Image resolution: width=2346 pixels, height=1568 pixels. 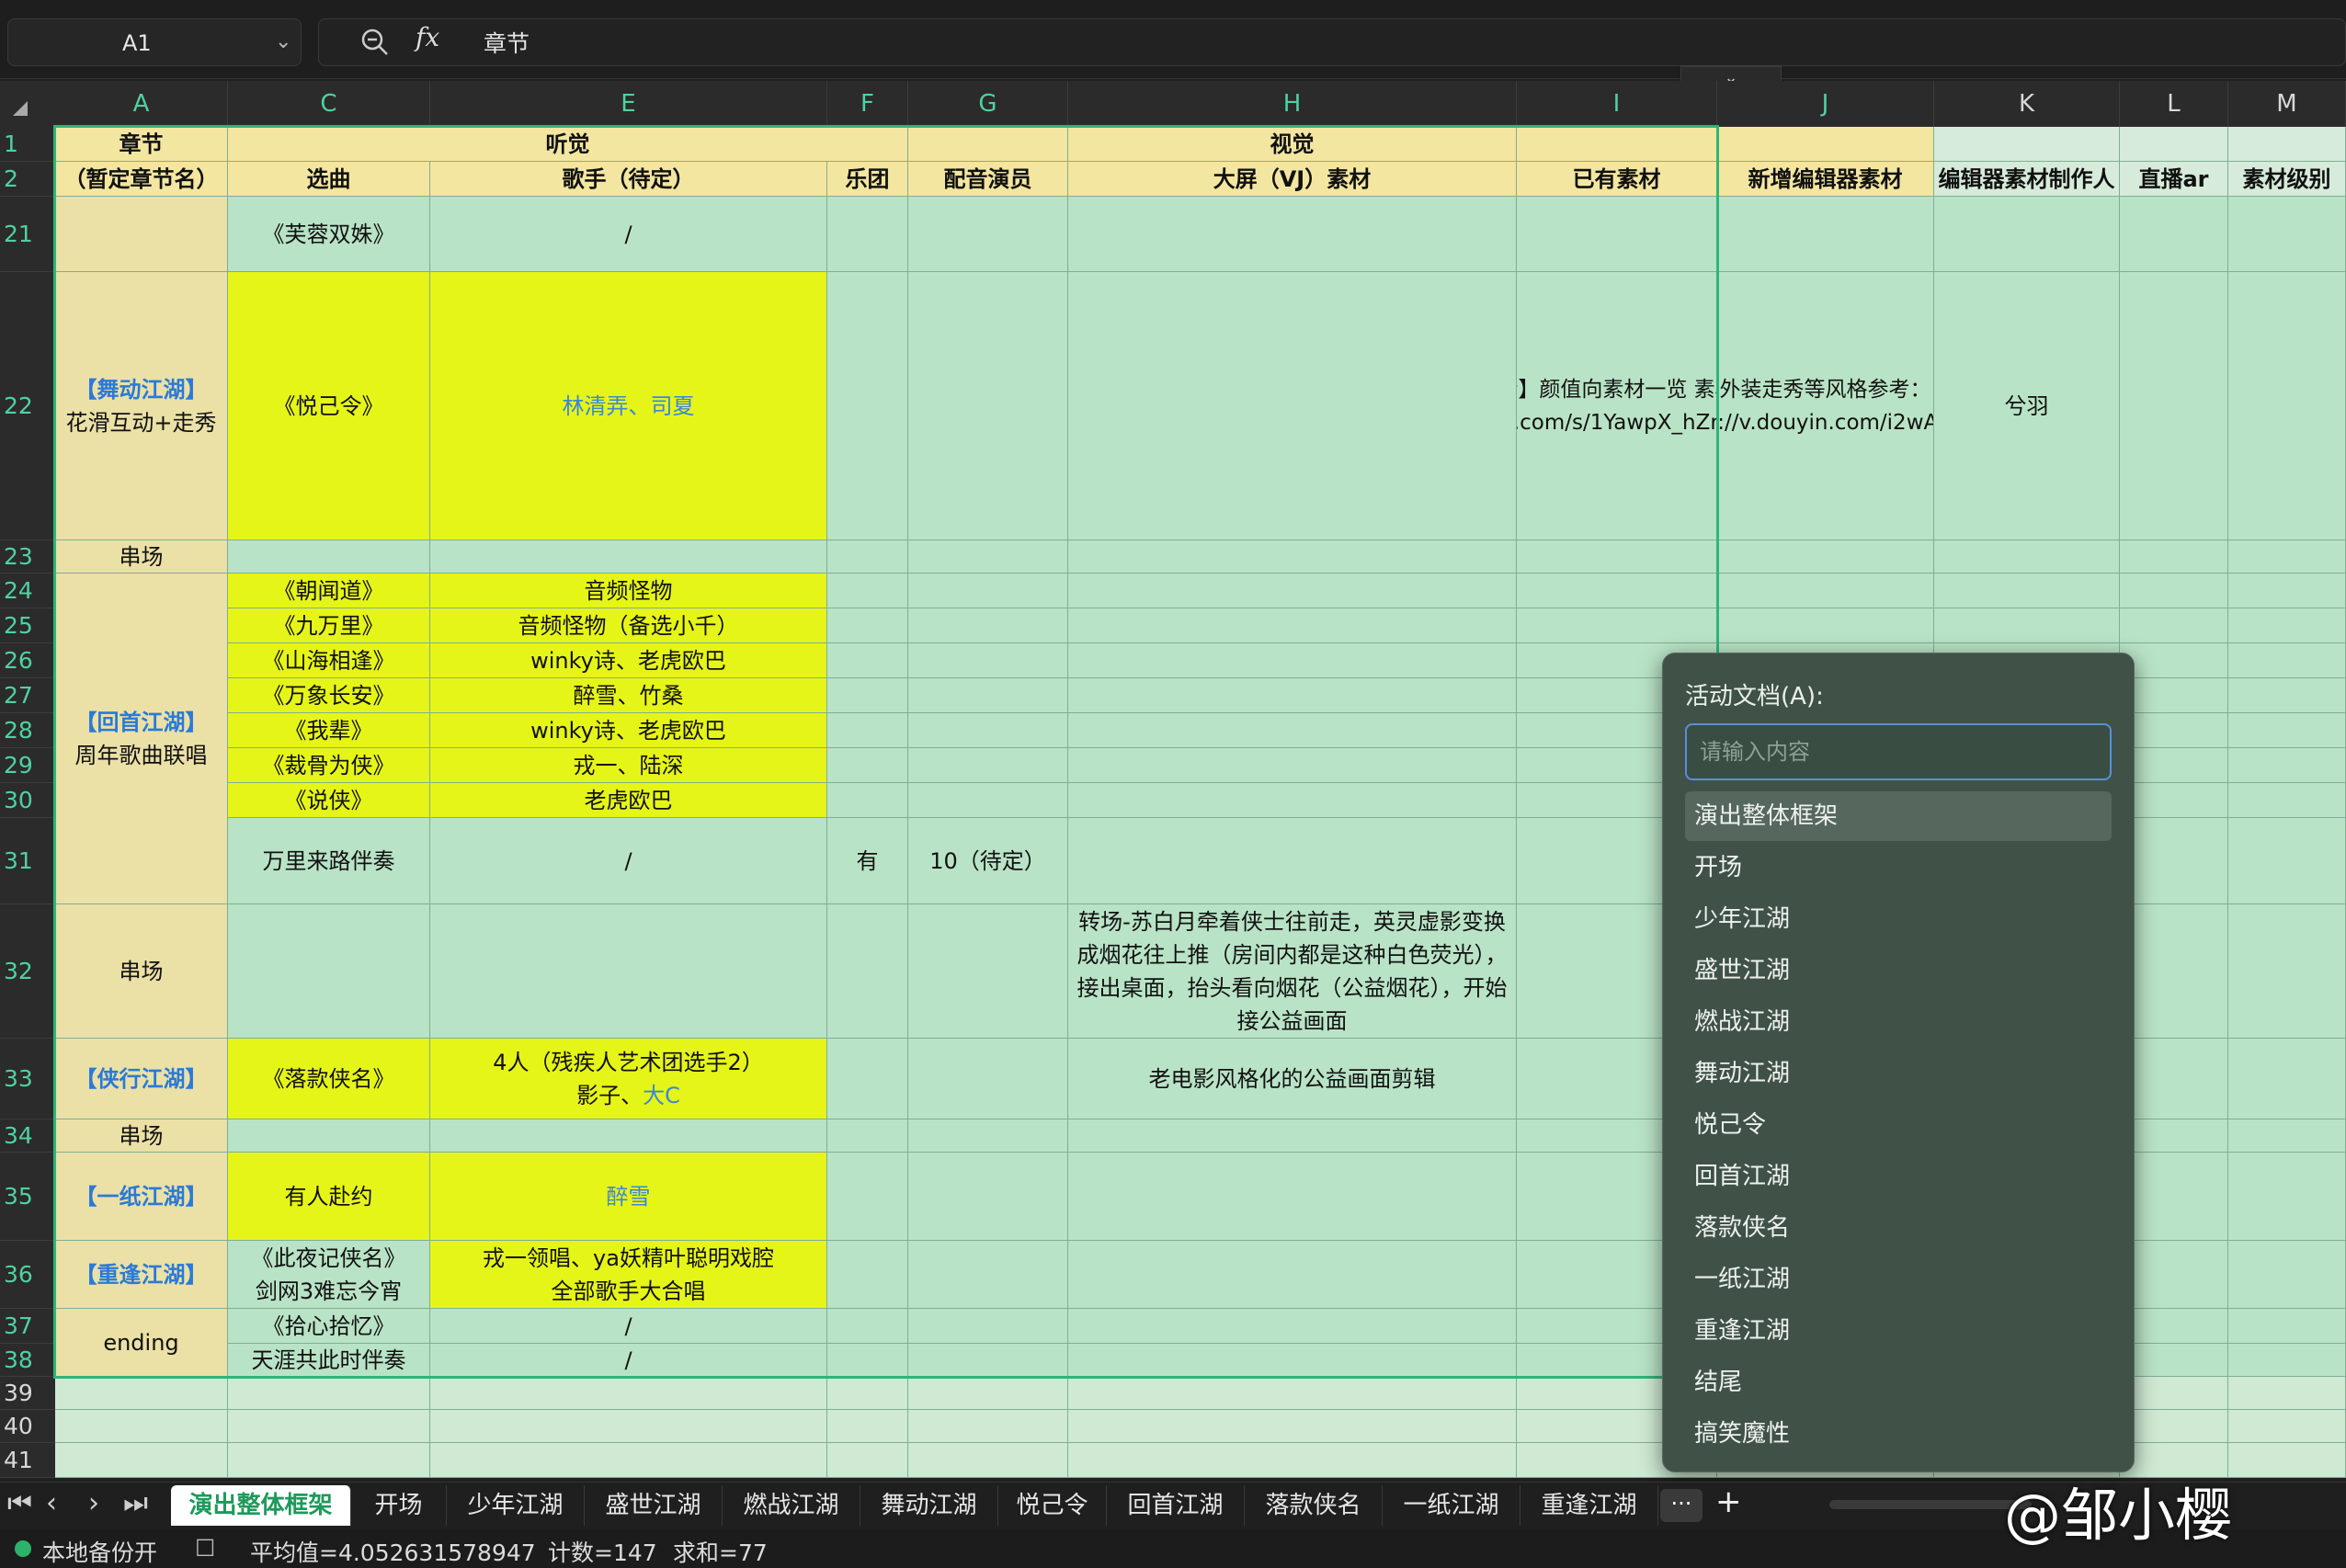 What do you see at coordinates (141, 144) in the screenshot?
I see `header-a1: 章节` at bounding box center [141, 144].